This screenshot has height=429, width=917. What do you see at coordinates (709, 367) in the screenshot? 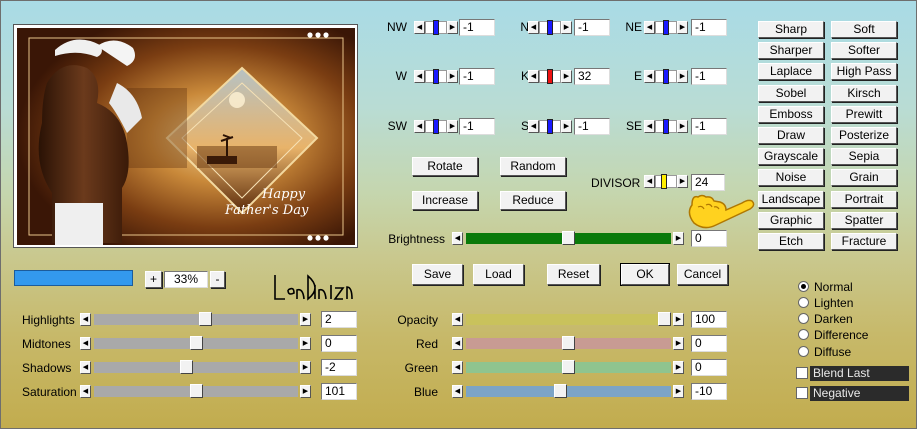
I see `green-input: 0` at bounding box center [709, 367].